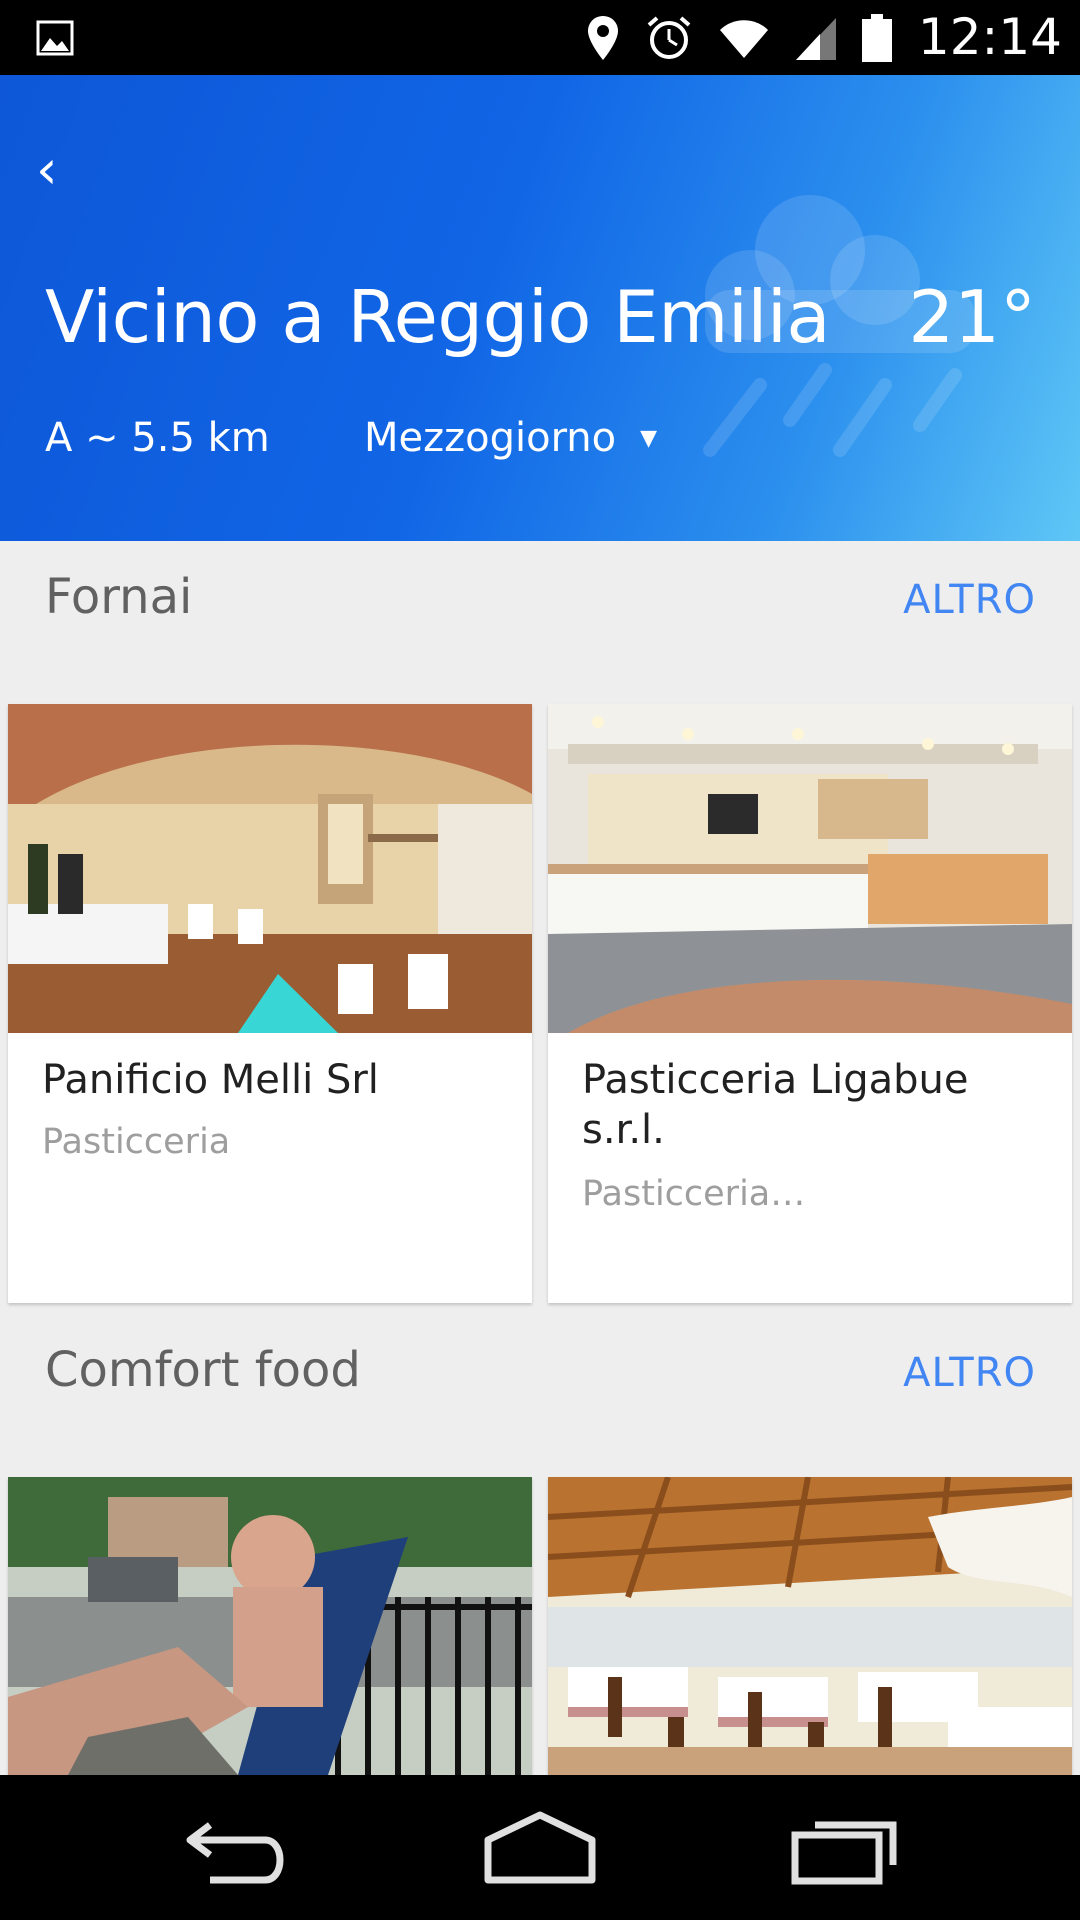  Describe the element at coordinates (55, 38) in the screenshot. I see `image-icon` at that location.